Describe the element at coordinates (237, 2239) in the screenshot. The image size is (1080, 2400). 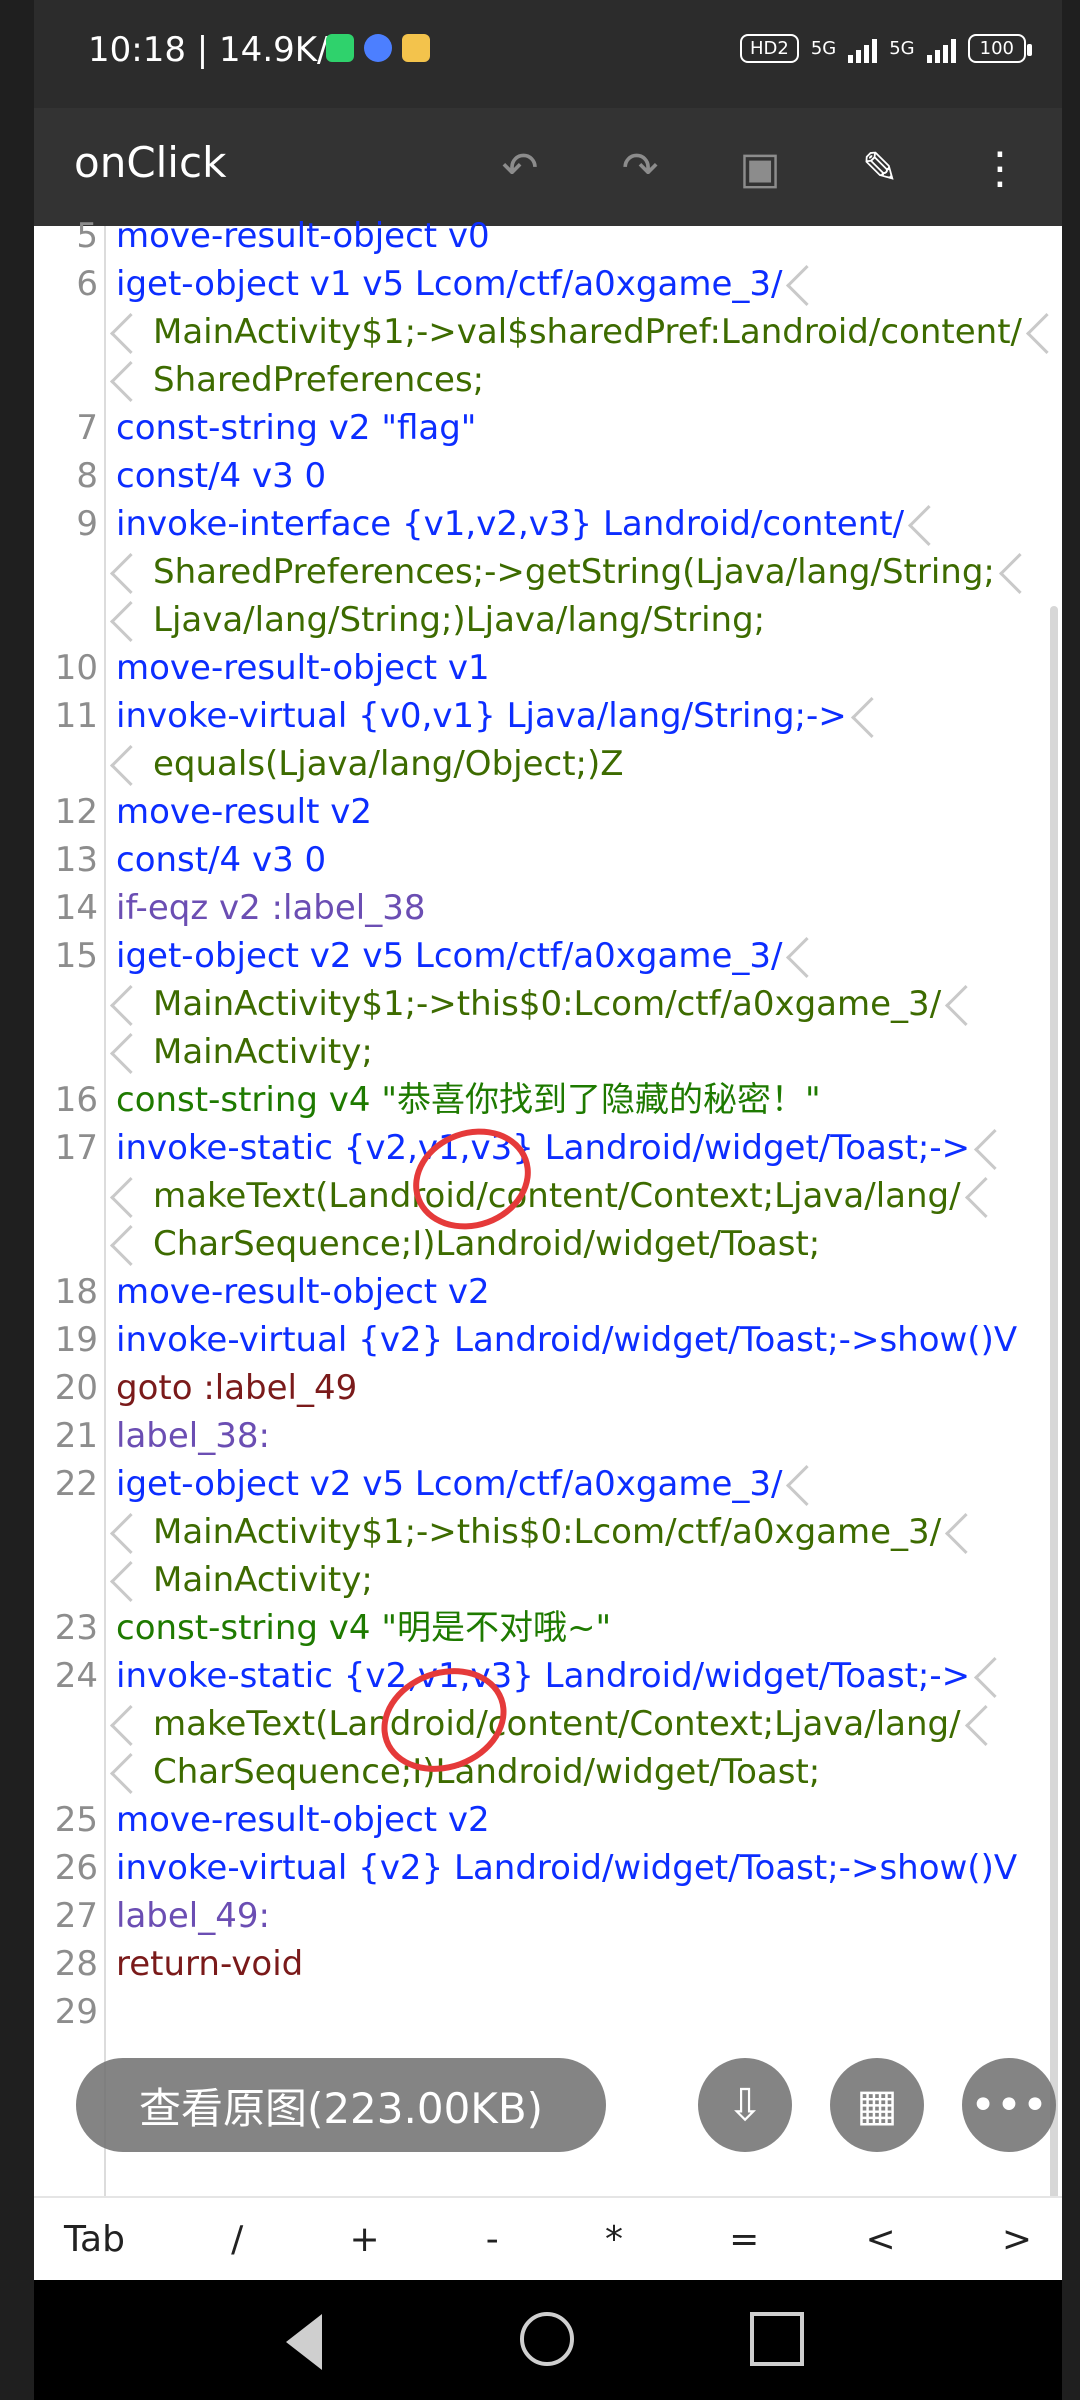
I see `key-slash: /` at that location.